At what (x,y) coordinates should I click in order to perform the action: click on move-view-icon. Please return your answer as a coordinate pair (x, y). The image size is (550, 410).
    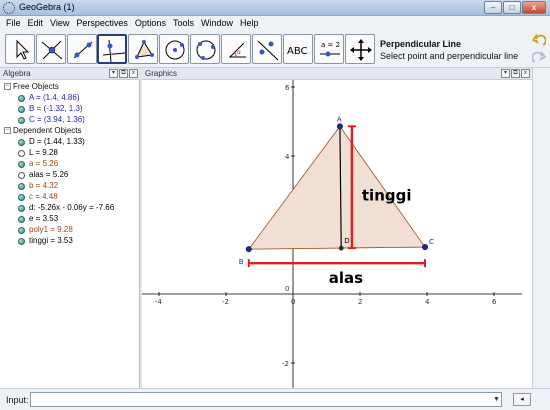
    Looking at the image, I should click on (361, 50).